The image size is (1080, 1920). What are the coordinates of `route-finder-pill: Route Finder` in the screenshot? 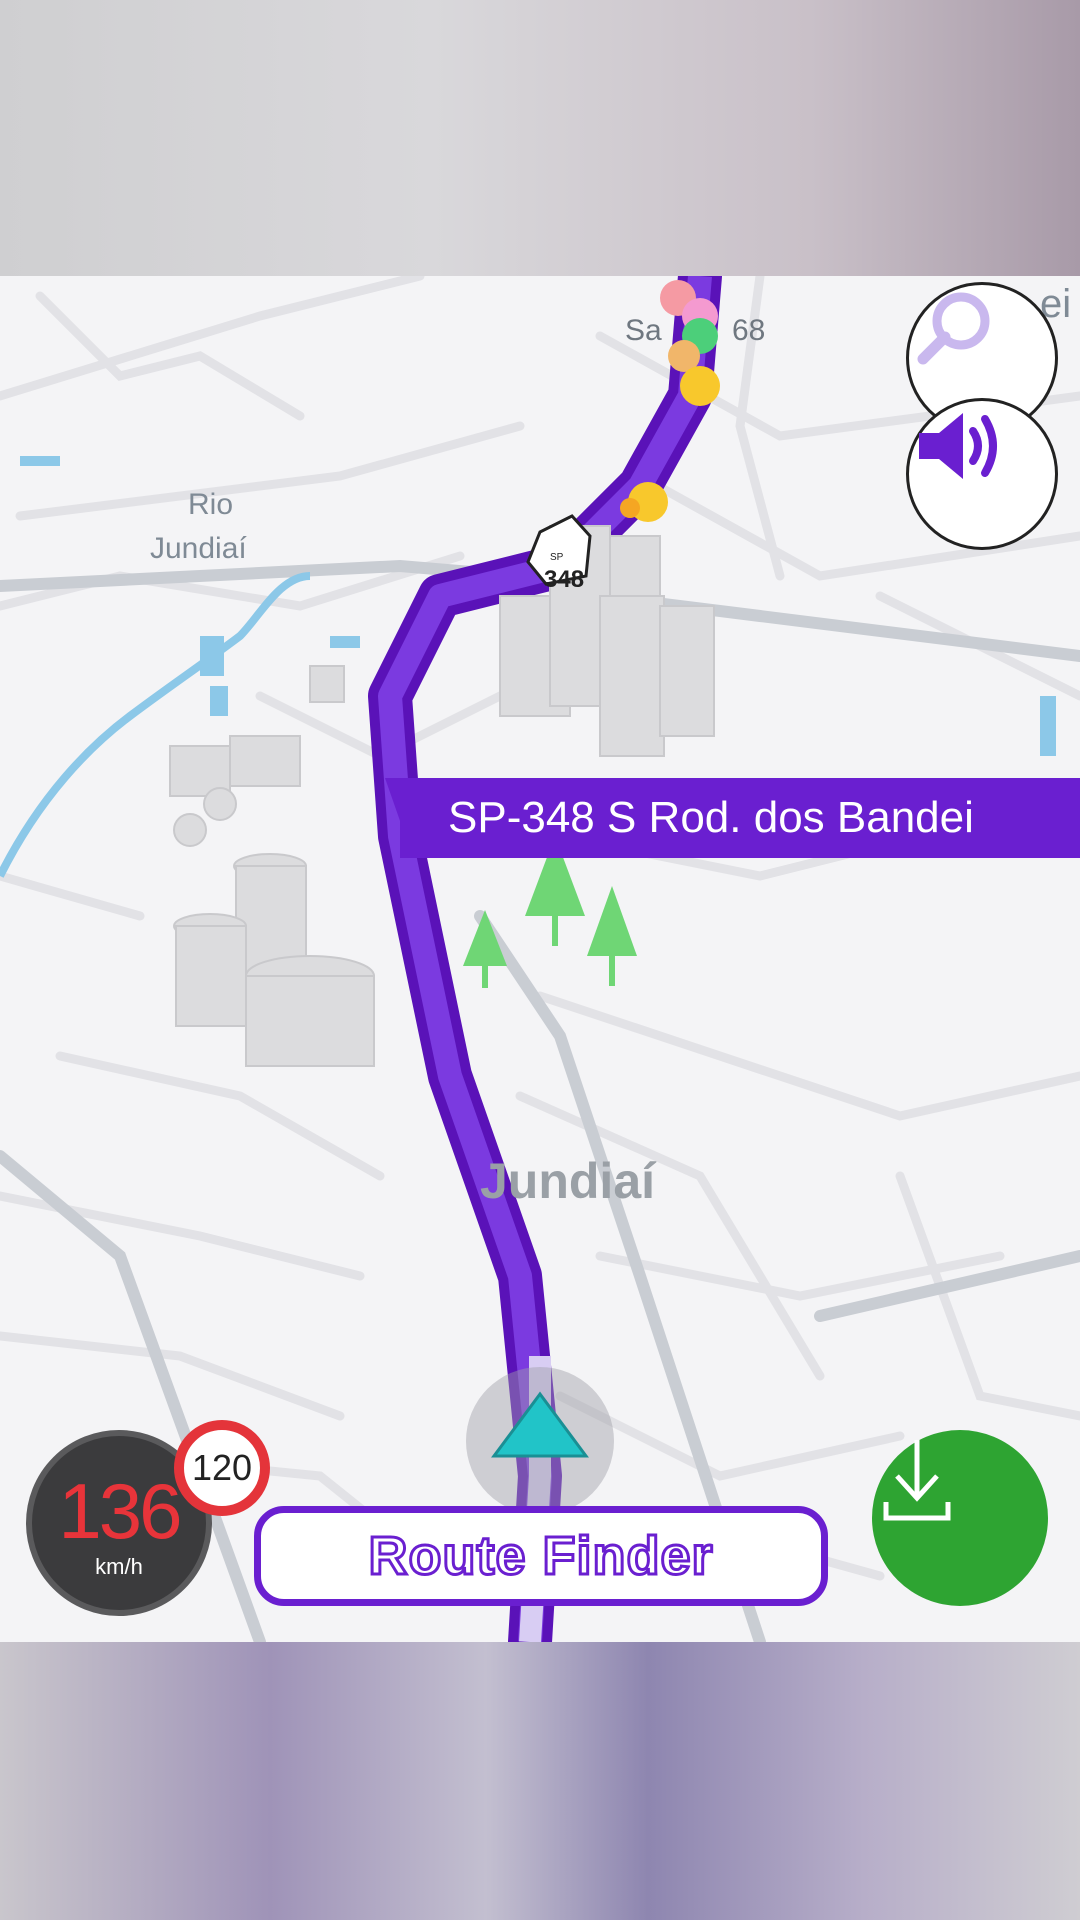 It's located at (541, 1556).